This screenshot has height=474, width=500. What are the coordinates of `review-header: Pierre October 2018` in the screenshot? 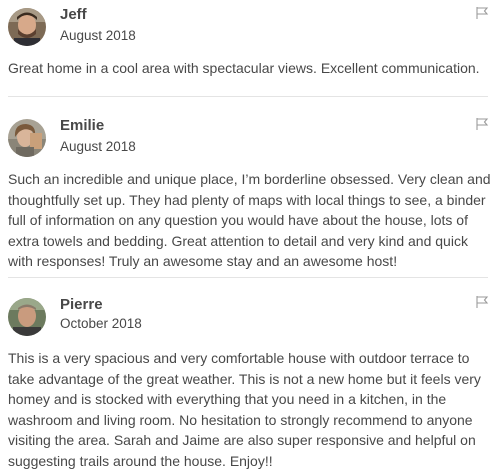 It's located at (250, 318).